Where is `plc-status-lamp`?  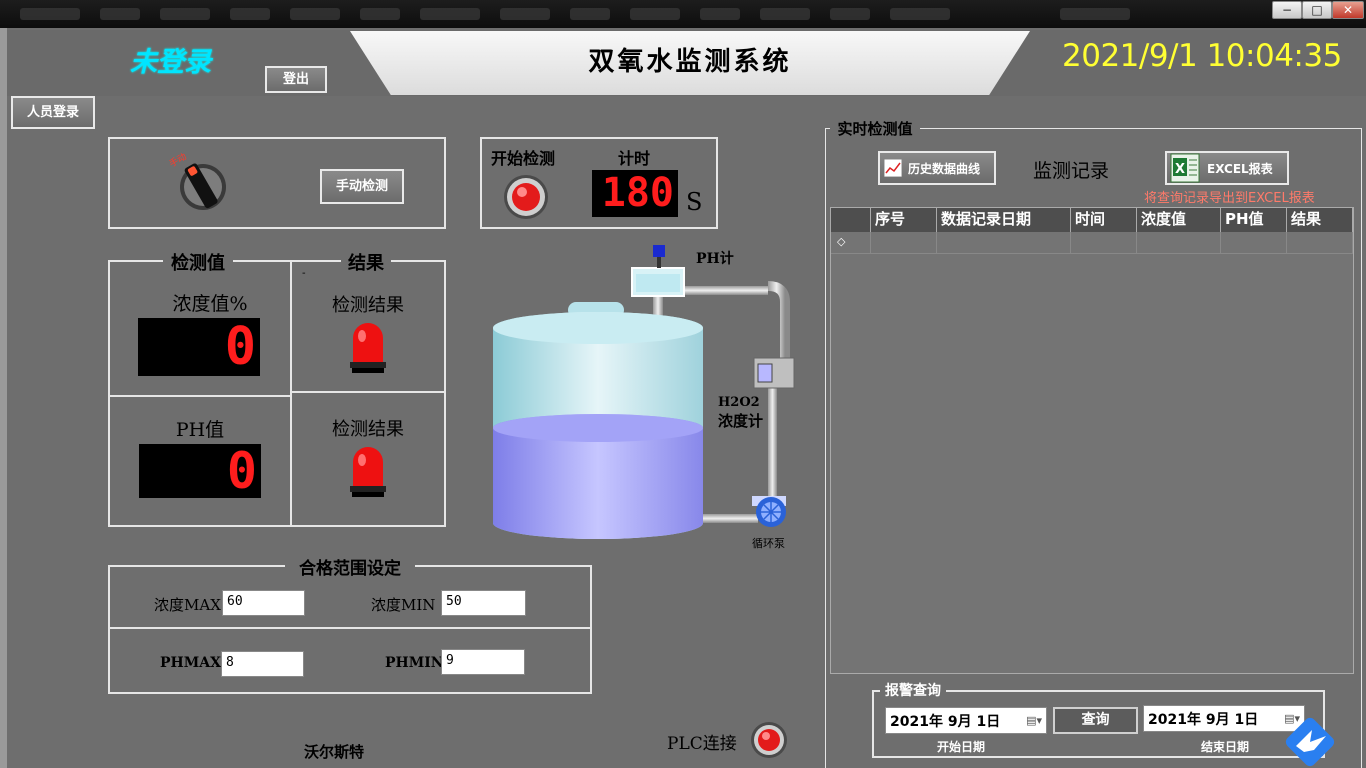
plc-status-lamp is located at coordinates (769, 740).